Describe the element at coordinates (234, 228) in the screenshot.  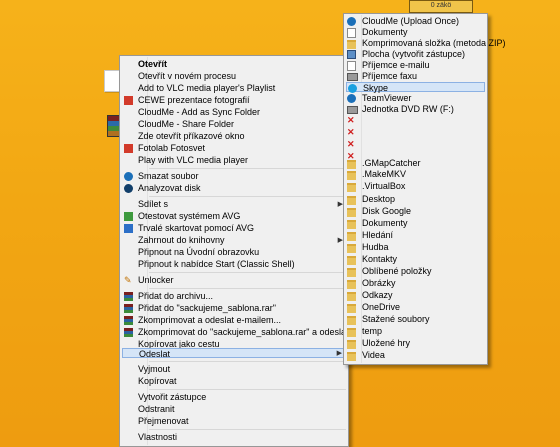
I see `menu-item-avg-shred: Trvalé skartovat pomocí AVG` at that location.